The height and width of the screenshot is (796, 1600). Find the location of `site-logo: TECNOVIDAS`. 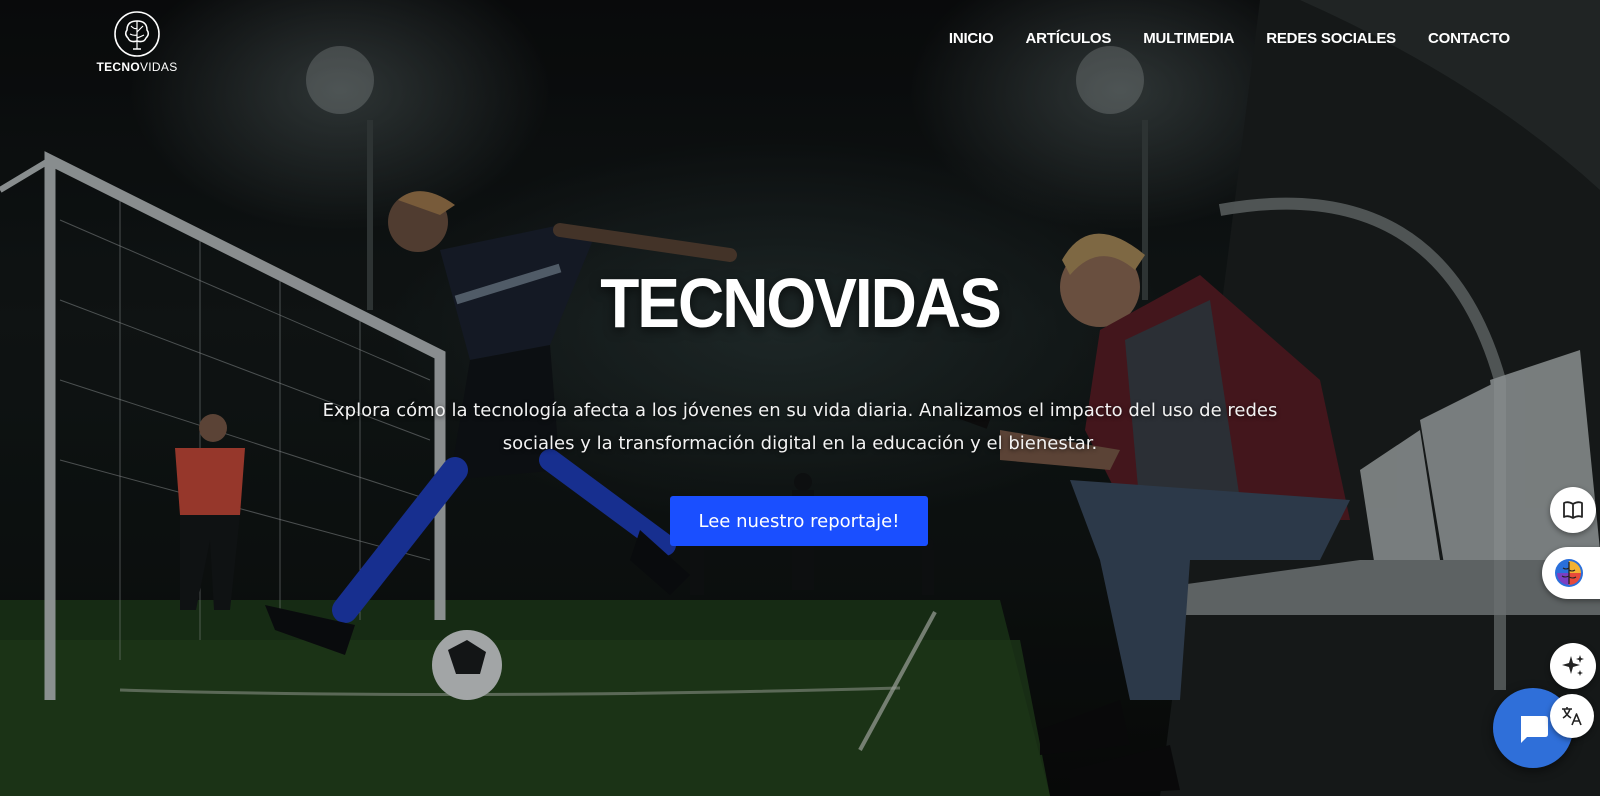

site-logo: TECNOVIDAS is located at coordinates (137, 42).